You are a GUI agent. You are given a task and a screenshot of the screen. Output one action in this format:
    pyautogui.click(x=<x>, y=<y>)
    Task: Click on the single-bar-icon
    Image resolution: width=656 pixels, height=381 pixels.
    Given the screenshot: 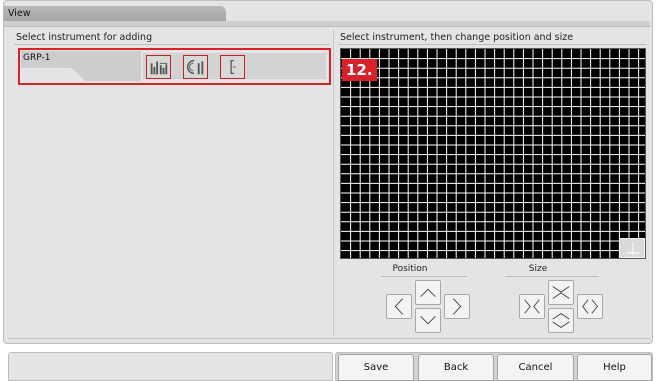 What is the action you would take?
    pyautogui.click(x=232, y=67)
    